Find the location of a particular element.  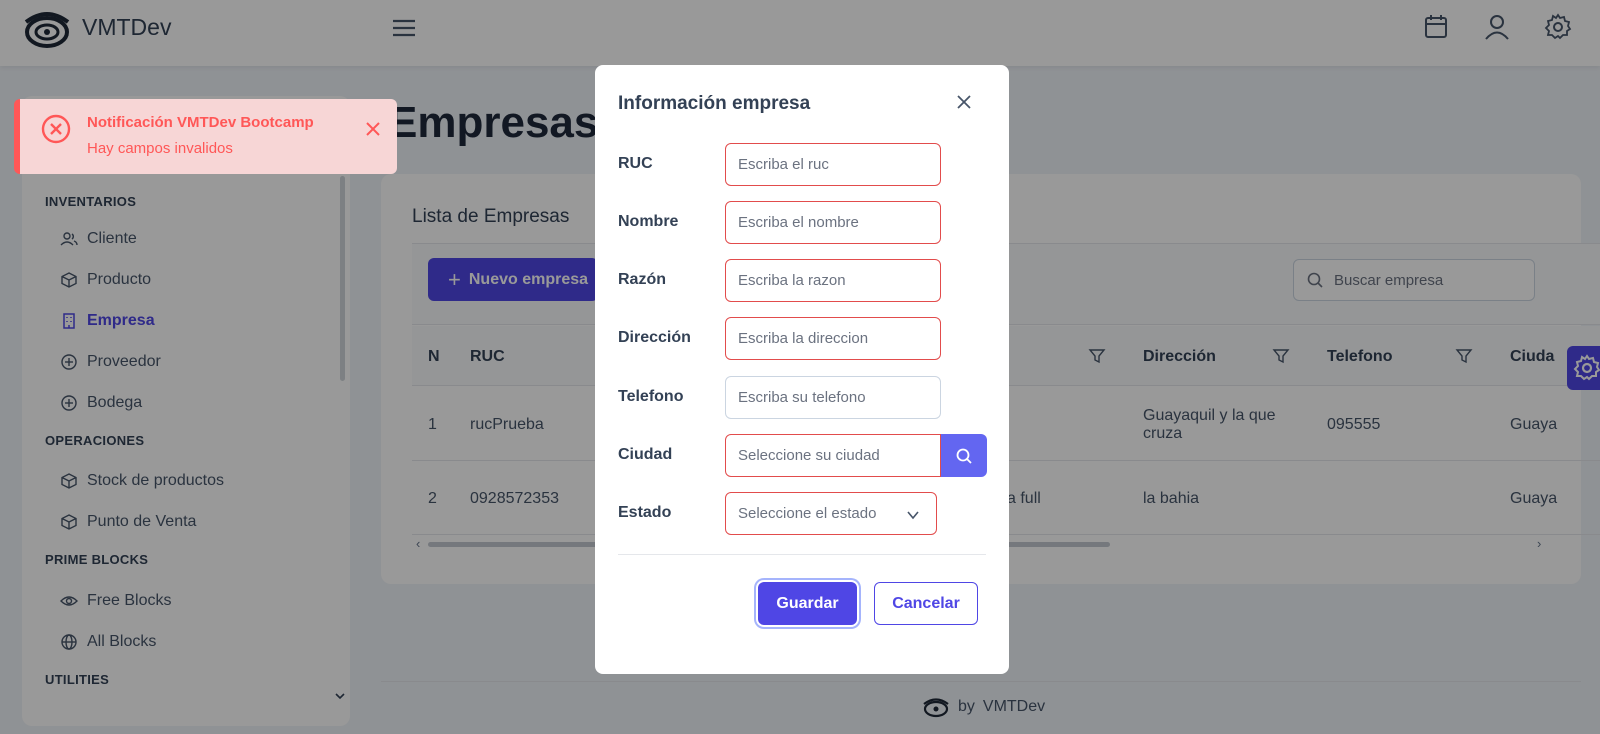

ruc-label: RUC is located at coordinates (635, 163).